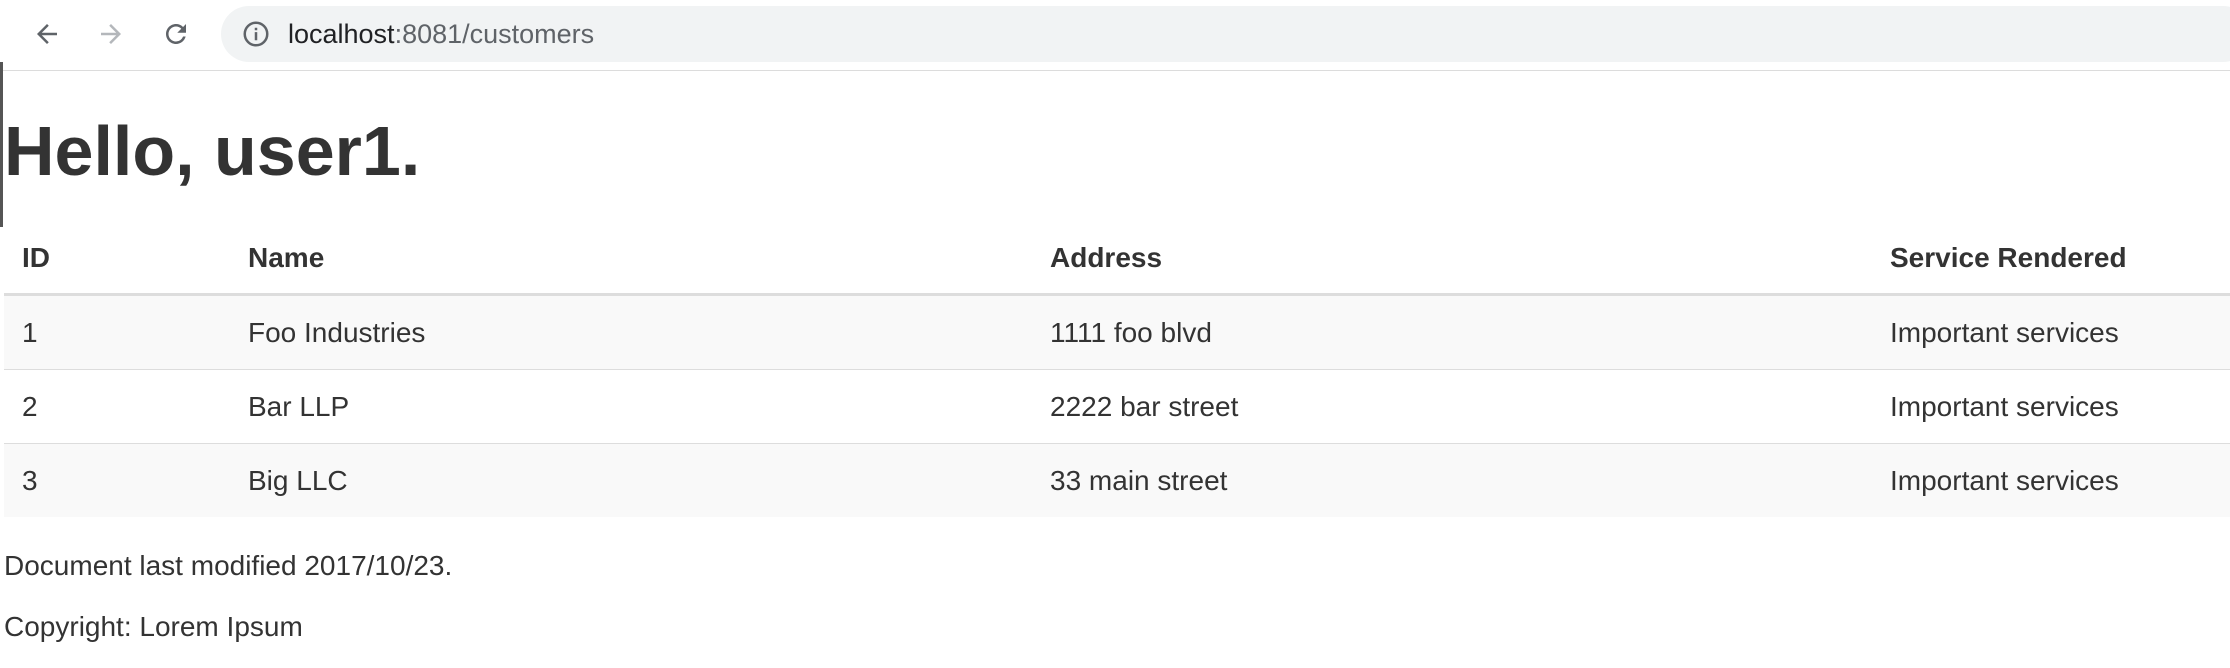  I want to click on cell-id: 1, so click(117, 332).